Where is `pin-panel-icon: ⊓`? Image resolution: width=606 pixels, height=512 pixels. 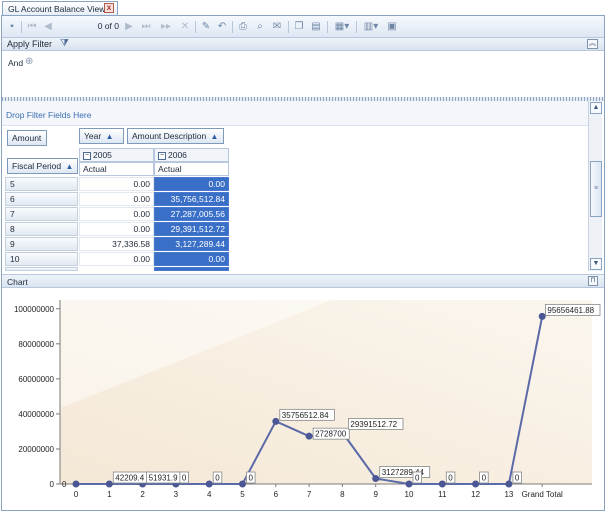
pin-panel-icon: ⊓ is located at coordinates (593, 281).